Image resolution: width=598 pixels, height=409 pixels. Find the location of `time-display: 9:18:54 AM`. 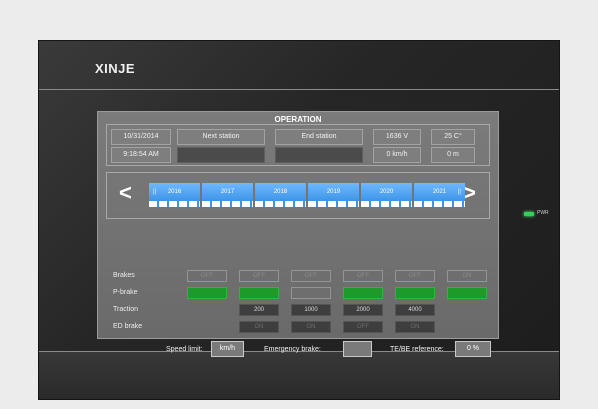

time-display: 9:18:54 AM is located at coordinates (141, 155).